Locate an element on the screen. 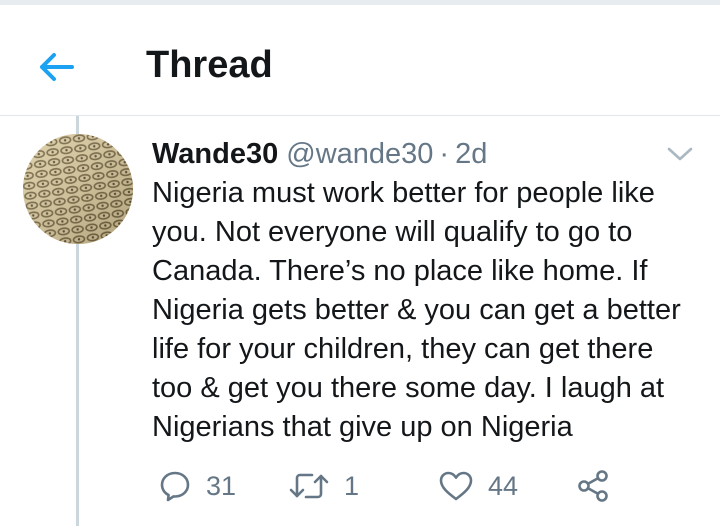  tweet-menu-button is located at coordinates (680, 154).